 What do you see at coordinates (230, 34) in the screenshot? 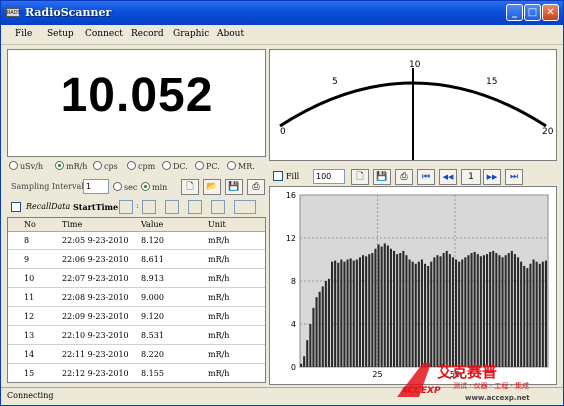
I see `menu-about: About` at bounding box center [230, 34].